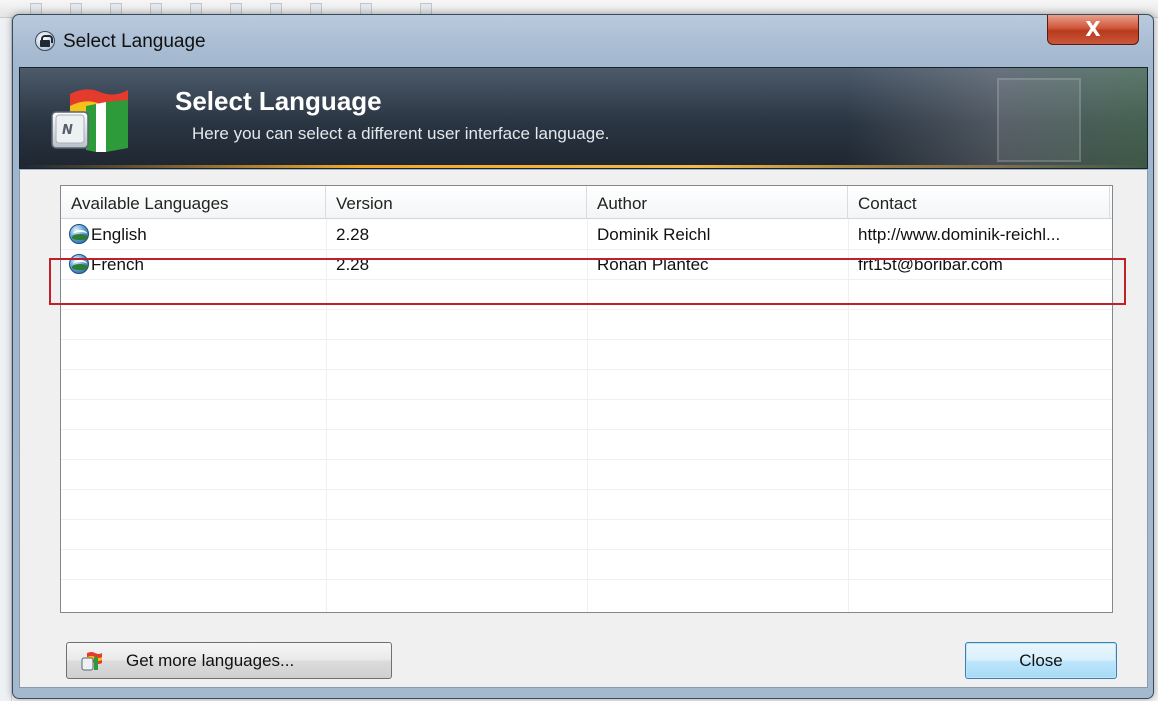 This screenshot has width=1158, height=701. What do you see at coordinates (45, 41) in the screenshot?
I see `lock-icon` at bounding box center [45, 41].